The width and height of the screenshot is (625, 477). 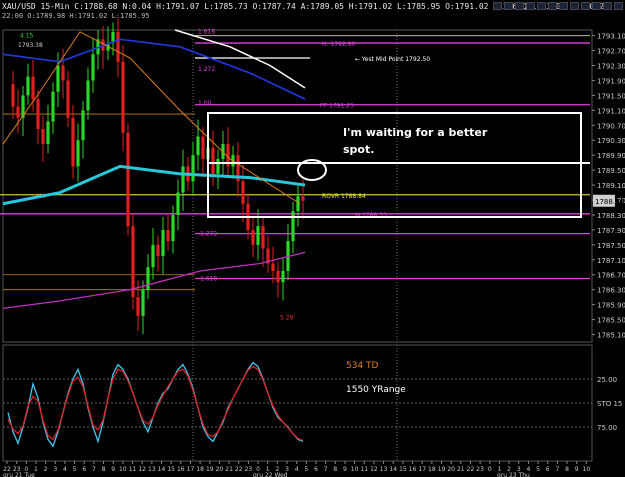 I want to click on oscillator-tick: 25.00, so click(x=607, y=380).